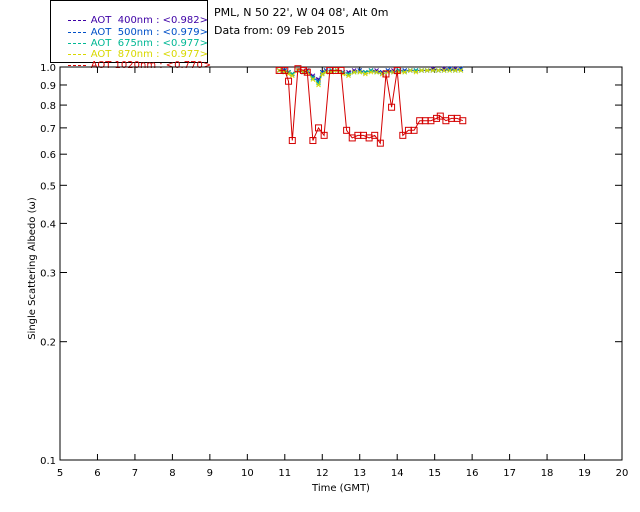 This screenshot has width=640, height=512. Describe the element at coordinates (48, 224) in the screenshot. I see `y-tick-label: 0.4` at that location.